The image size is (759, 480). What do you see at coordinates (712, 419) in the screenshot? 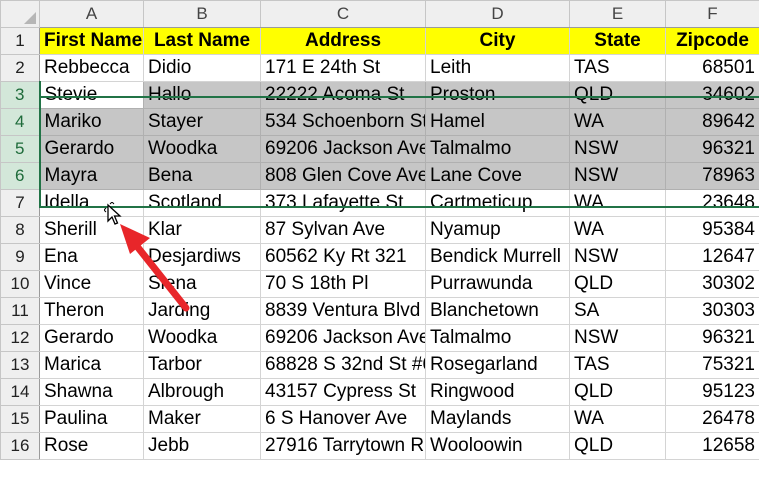
I see `cell-zipcode: 26478` at bounding box center [712, 419].